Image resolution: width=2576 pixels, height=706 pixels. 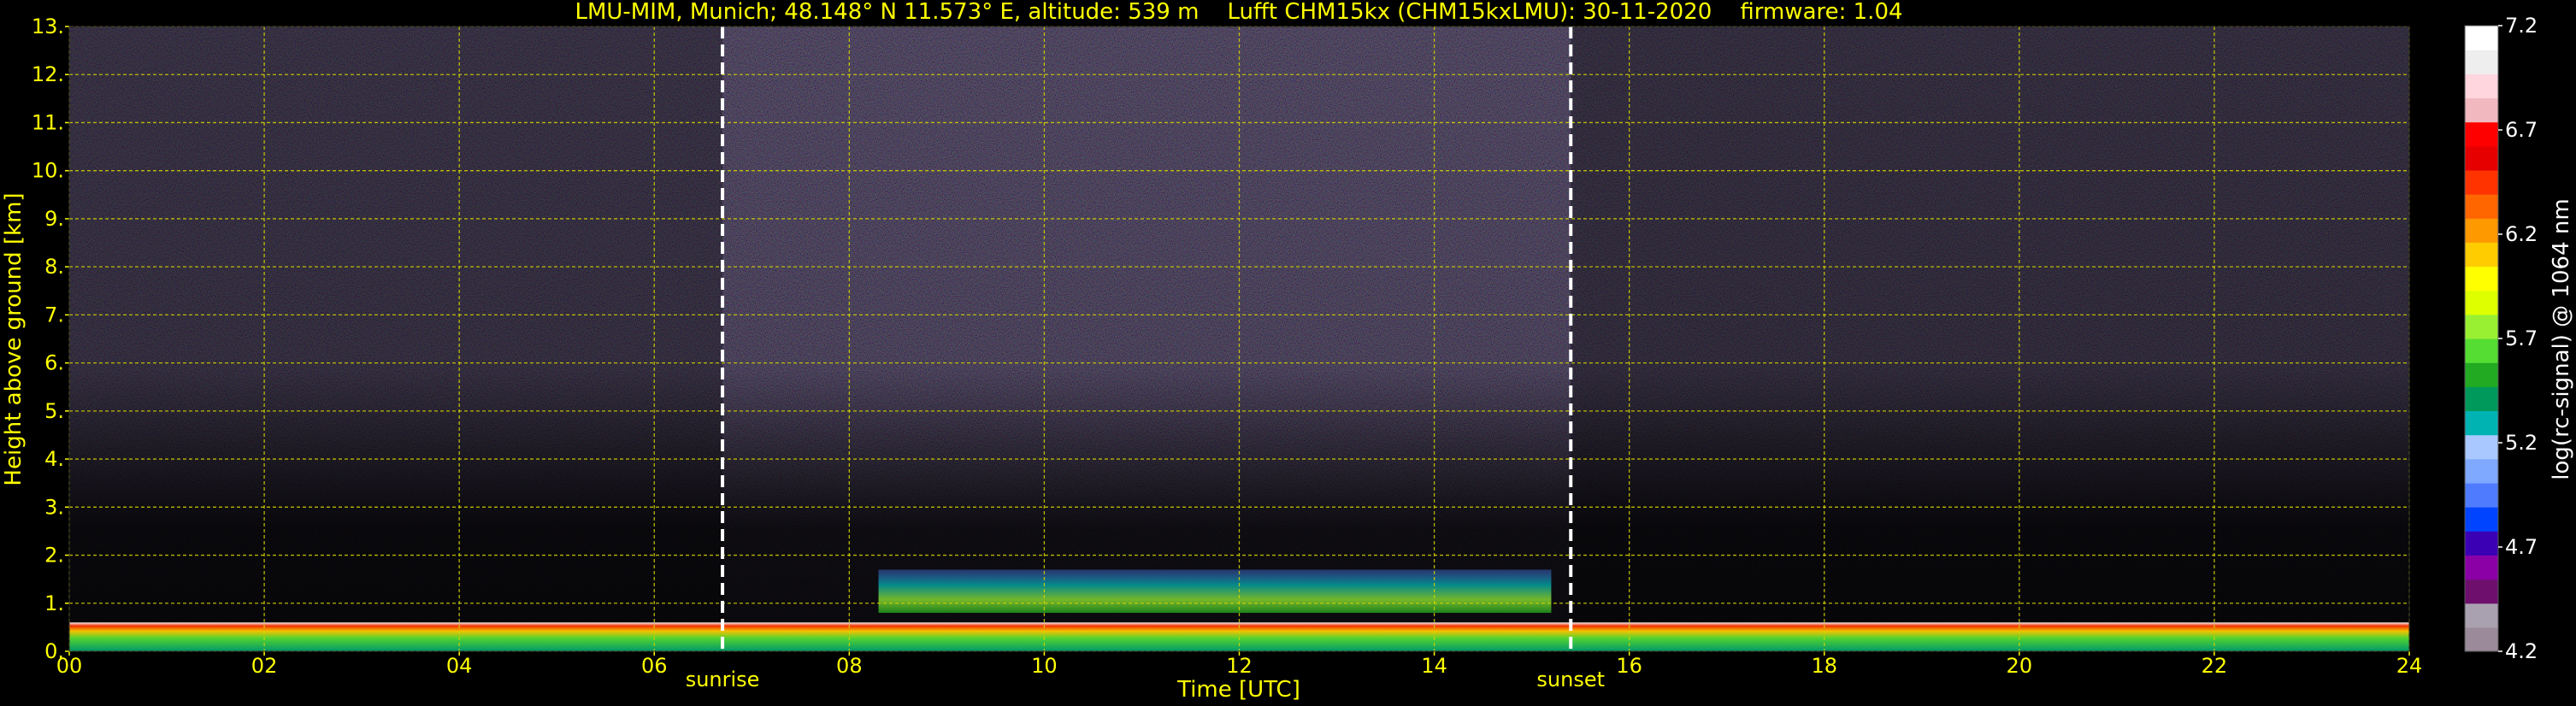 What do you see at coordinates (2521, 443) in the screenshot?
I see `colorbar-tick-label: 5.2` at bounding box center [2521, 443].